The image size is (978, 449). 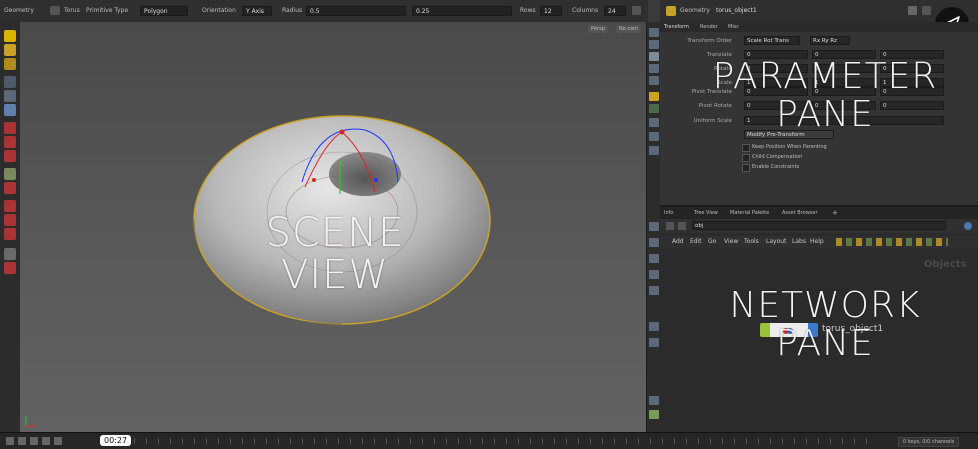 What do you see at coordinates (749, 213) in the screenshot?
I see `tab-material-palette: Material Palette` at bounding box center [749, 213].